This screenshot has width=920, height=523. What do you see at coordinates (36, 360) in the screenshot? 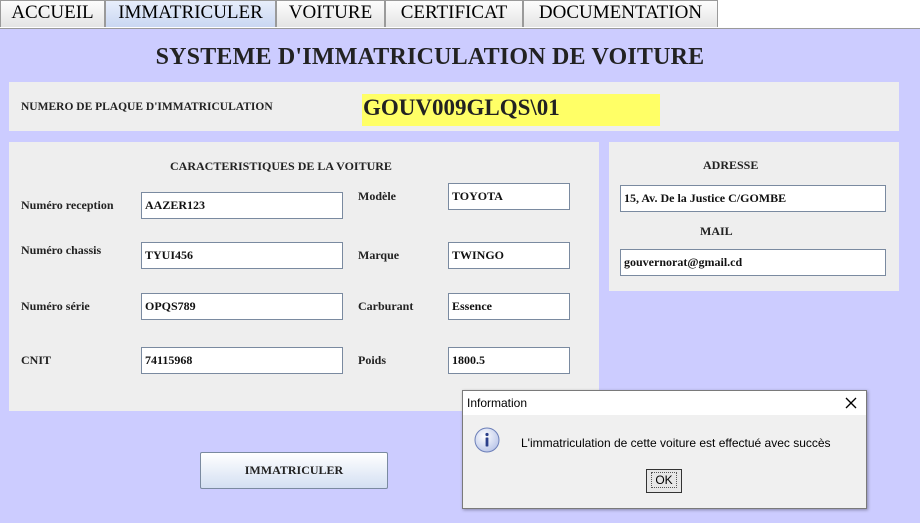
I see `cnit-label: CNIT` at bounding box center [36, 360].